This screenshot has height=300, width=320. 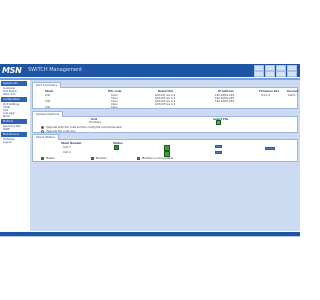 What do you see at coordinates (224, 101) in the screenshot?
I see `table-cell: 192.168.0.239` at bounding box center [224, 101].